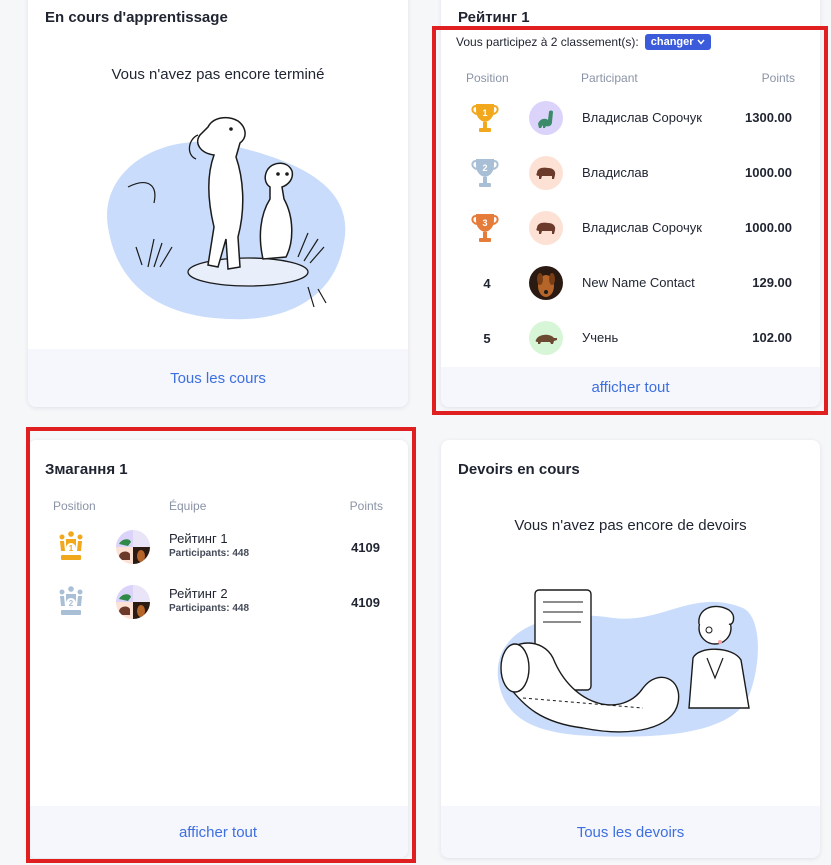 This screenshot has height=865, width=831. I want to click on rating-participant-name: Учень, so click(600, 337).